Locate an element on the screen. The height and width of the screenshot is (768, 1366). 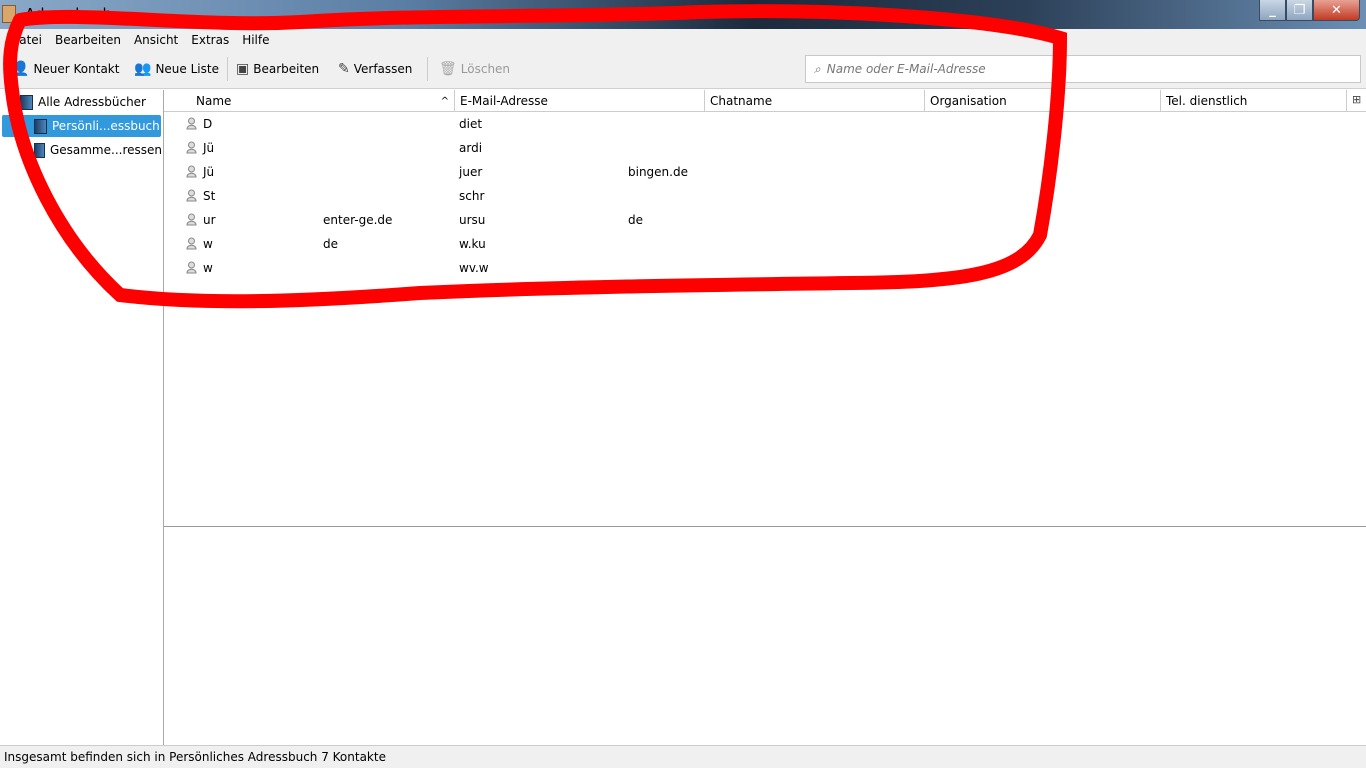
menu-bearbeiten: Bearbeiten is located at coordinates (88, 40).